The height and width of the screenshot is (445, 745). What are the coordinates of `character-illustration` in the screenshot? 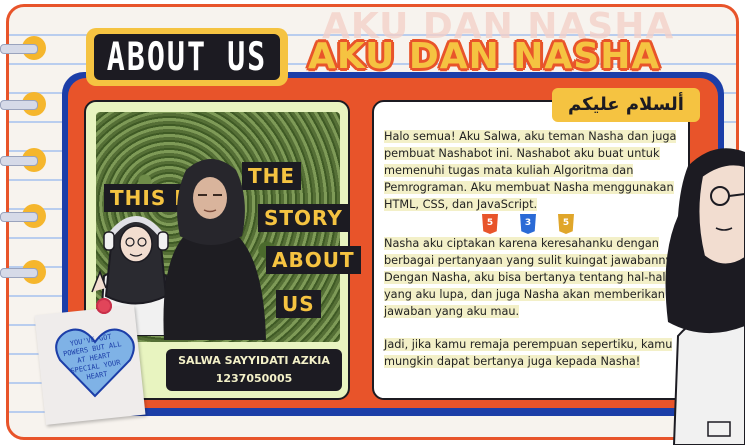 It's located at (705, 296).